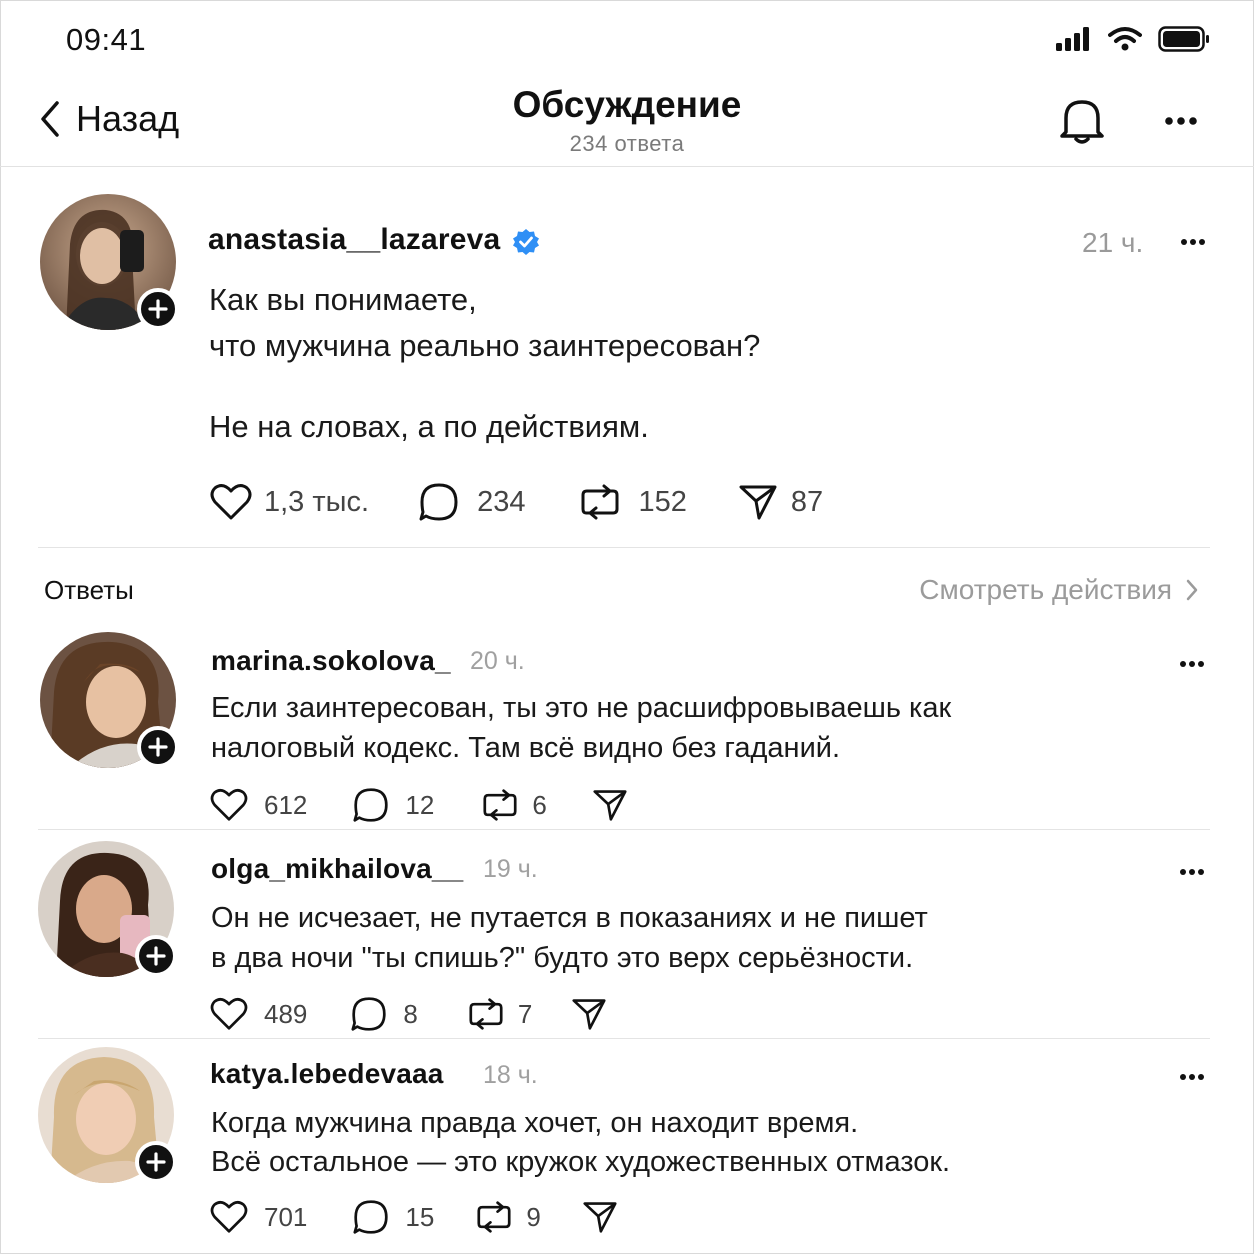 The height and width of the screenshot is (1254, 1254). I want to click on reply-username: katya.lebedevaaa, so click(327, 1074).